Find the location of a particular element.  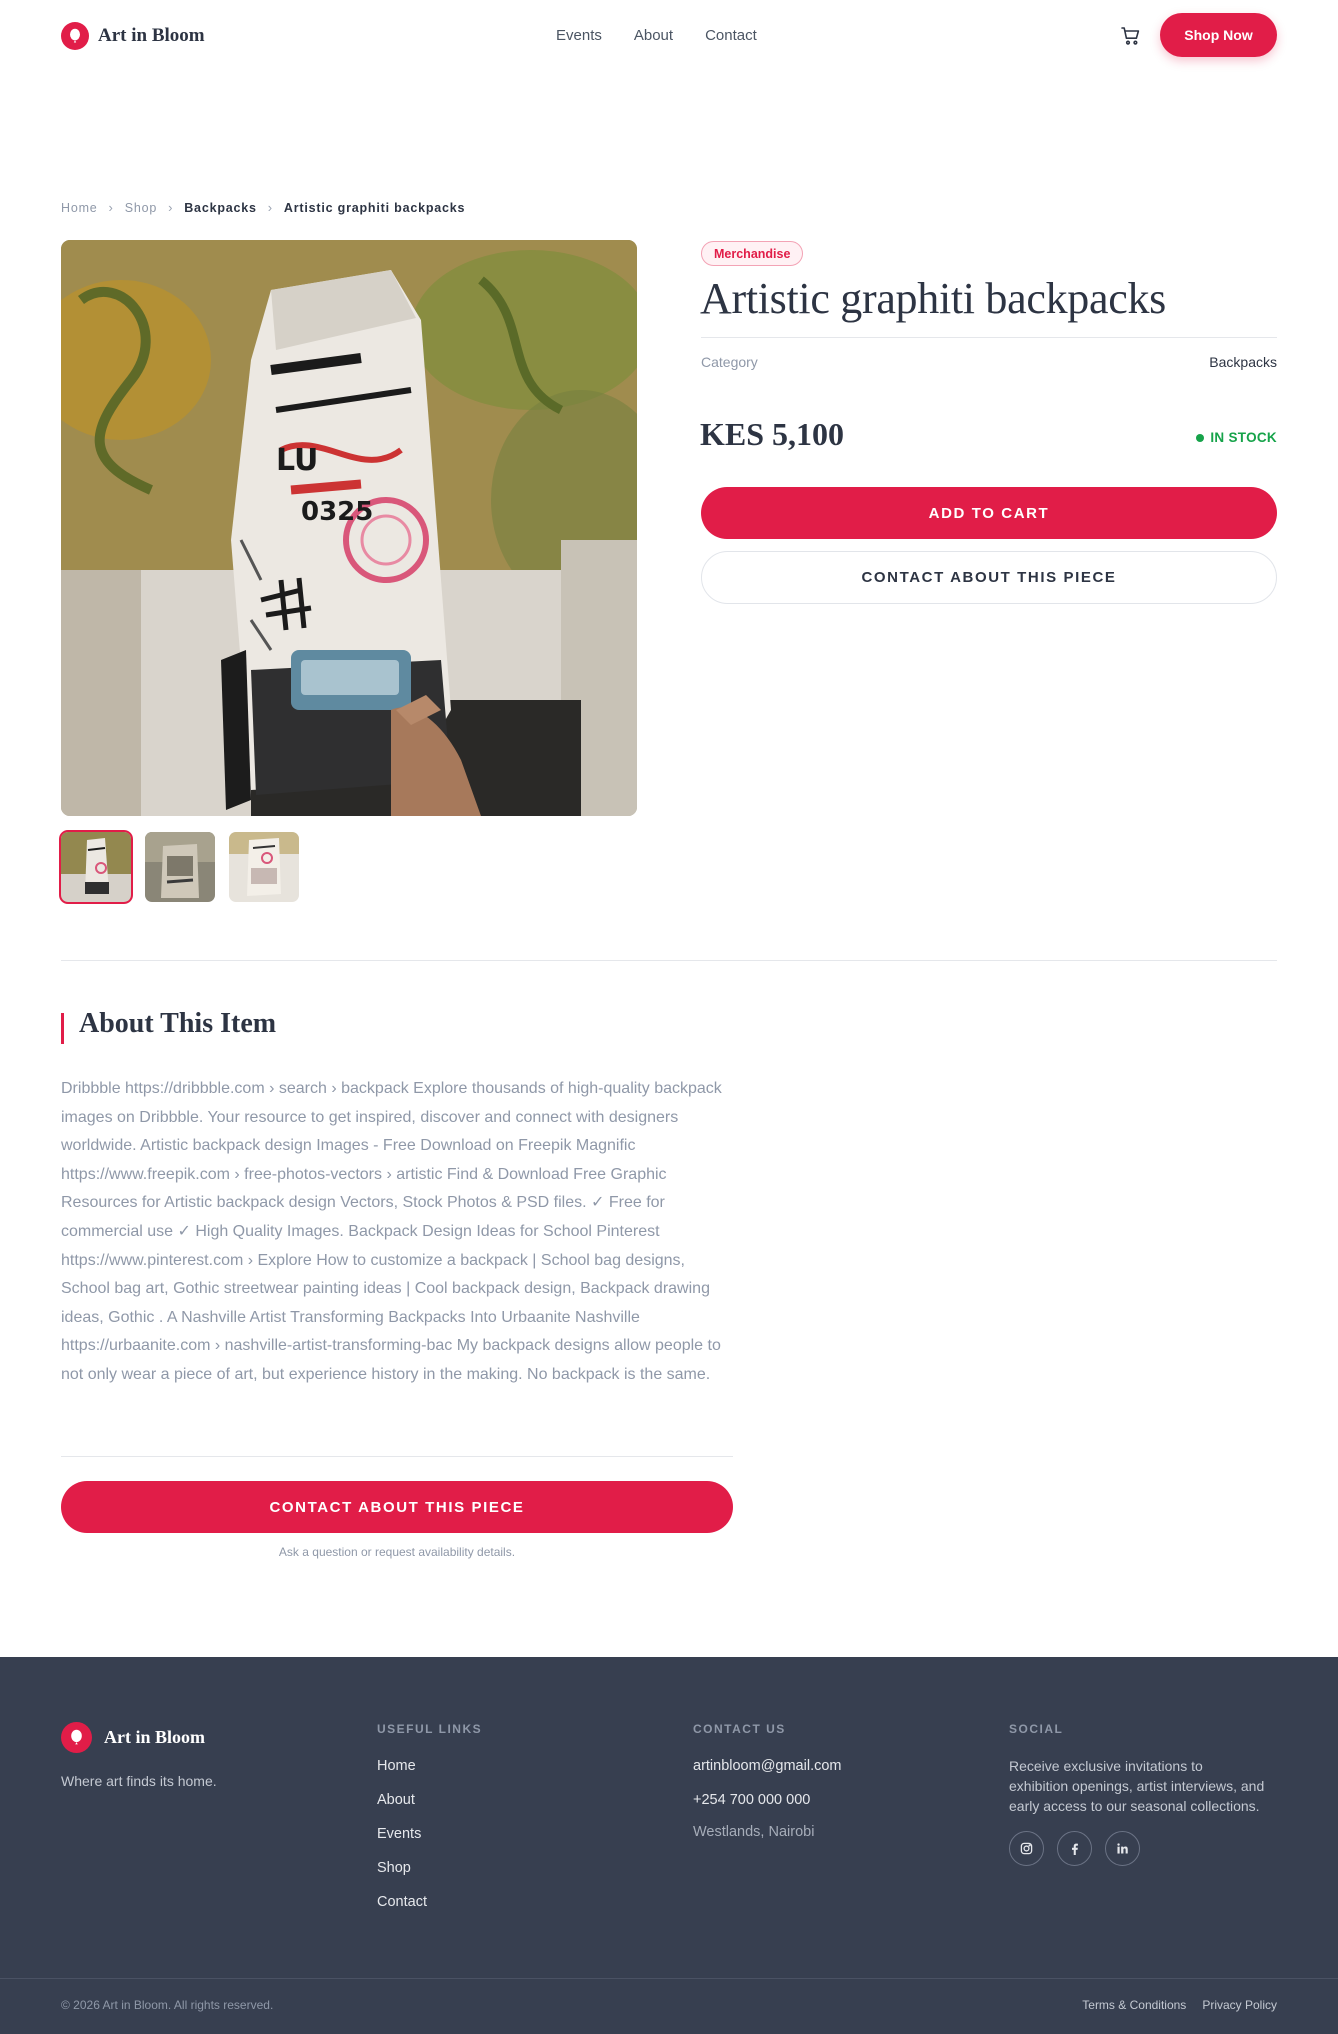

brand-logo: Art in Bloom is located at coordinates (133, 36).